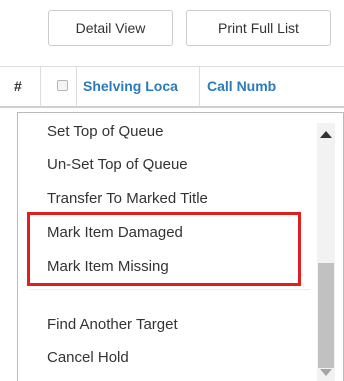 The width and height of the screenshot is (344, 381). Describe the element at coordinates (170, 289) in the screenshot. I see `menu-divider` at that location.